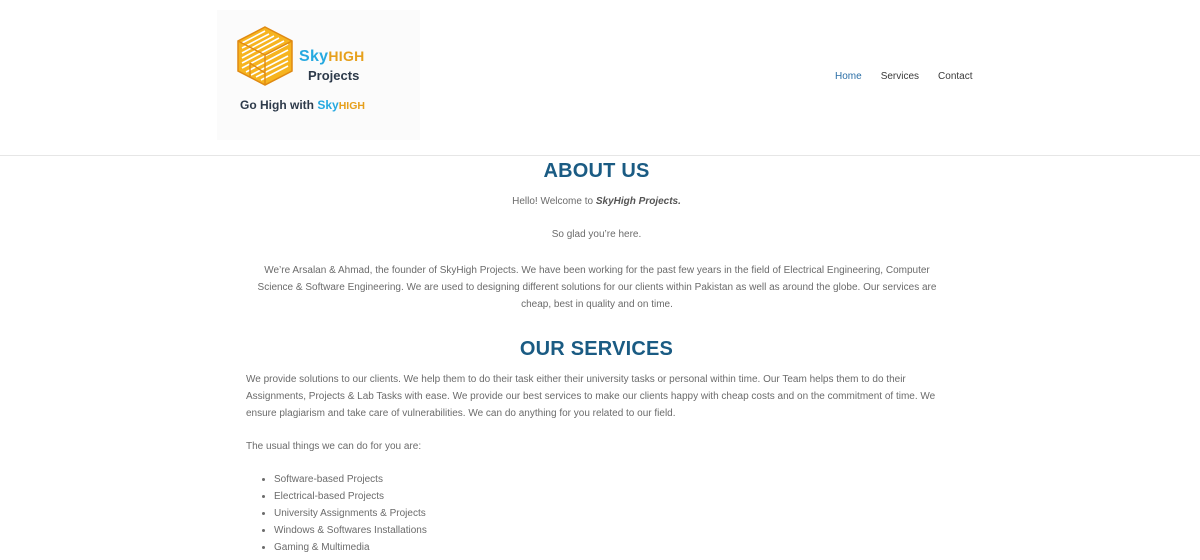 This screenshot has height=560, width=1200. What do you see at coordinates (848, 76) in the screenshot?
I see `nav-home: Home` at bounding box center [848, 76].